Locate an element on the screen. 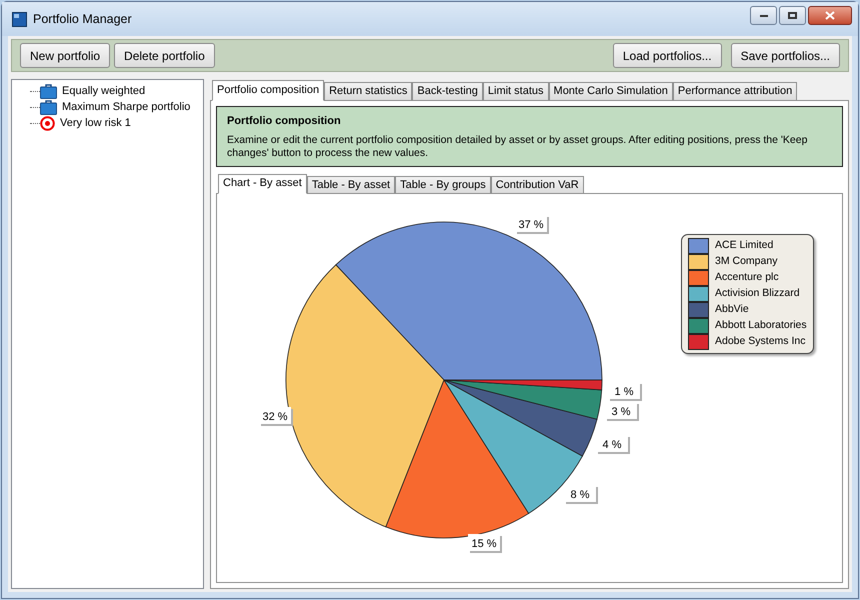  tab: Chart - By asset is located at coordinates (262, 184).